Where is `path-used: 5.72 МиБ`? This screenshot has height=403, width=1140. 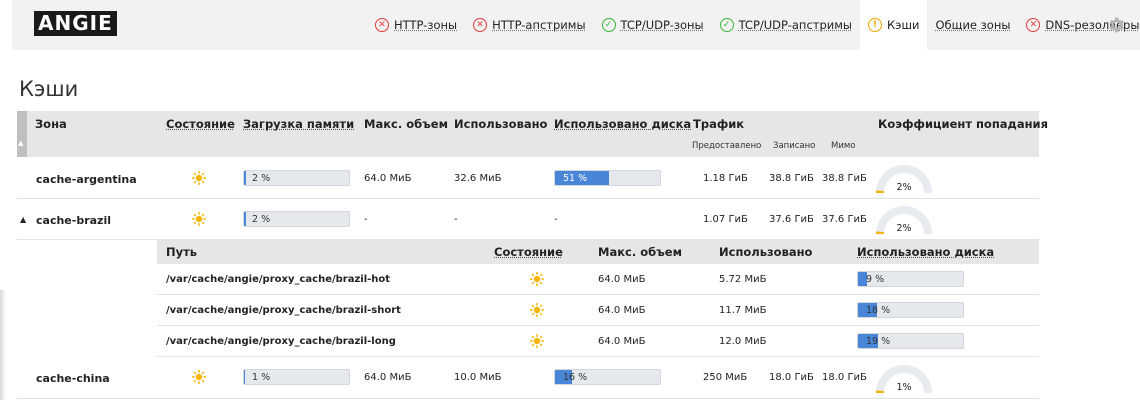
path-used: 5.72 МиБ is located at coordinates (743, 279).